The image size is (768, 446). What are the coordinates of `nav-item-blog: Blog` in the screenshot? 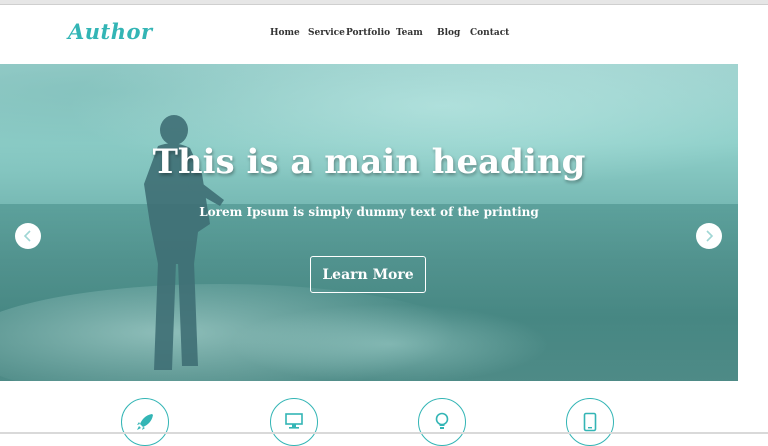 It's located at (448, 33).